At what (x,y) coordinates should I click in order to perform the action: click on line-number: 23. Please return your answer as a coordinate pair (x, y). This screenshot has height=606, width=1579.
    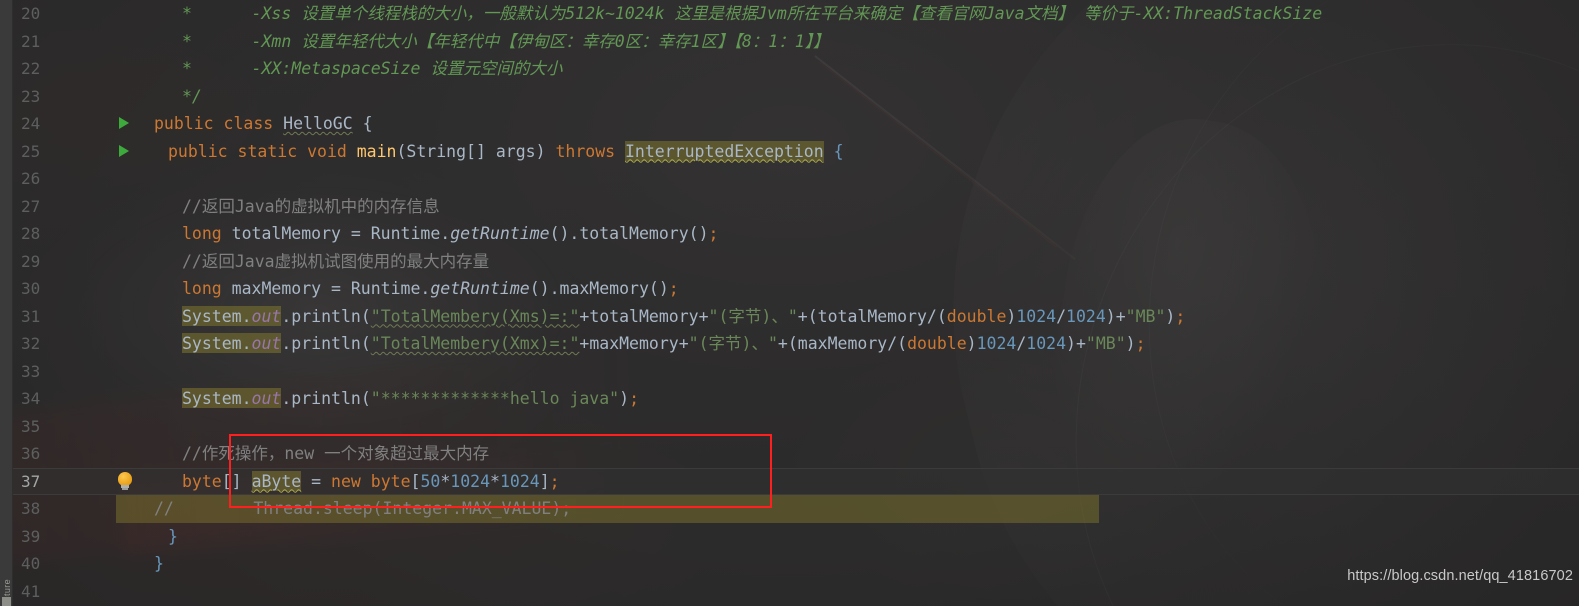
    Looking at the image, I should click on (31, 96).